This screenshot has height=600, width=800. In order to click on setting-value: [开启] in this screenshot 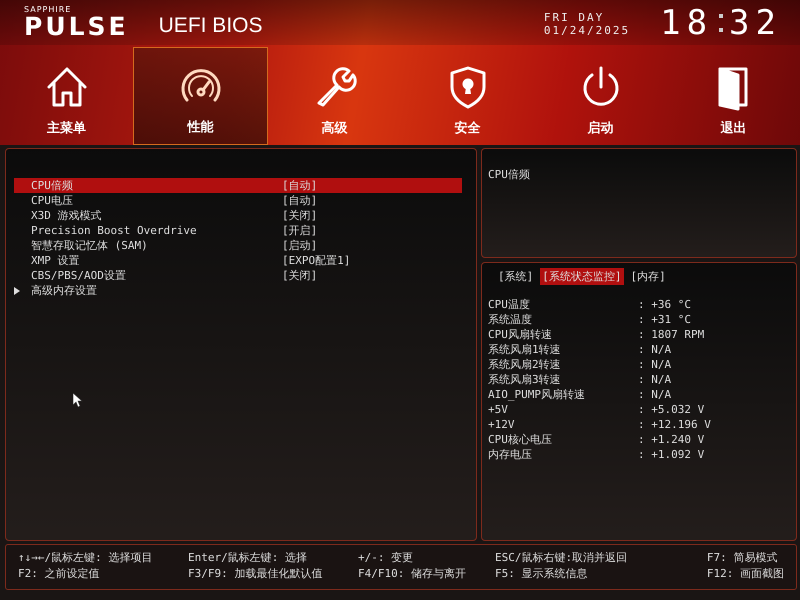, I will do `click(300, 230)`.